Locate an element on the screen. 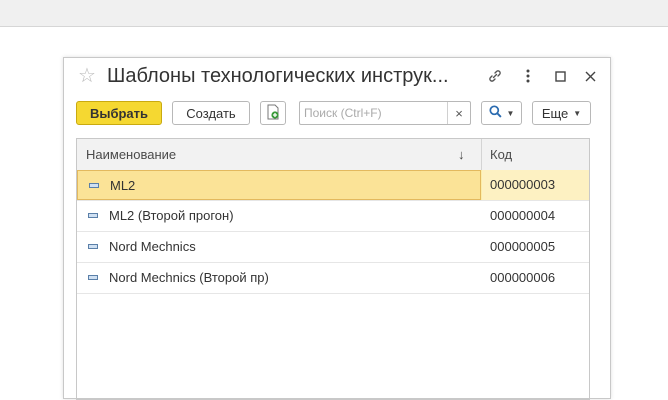  new-file-icon is located at coordinates (273, 113).